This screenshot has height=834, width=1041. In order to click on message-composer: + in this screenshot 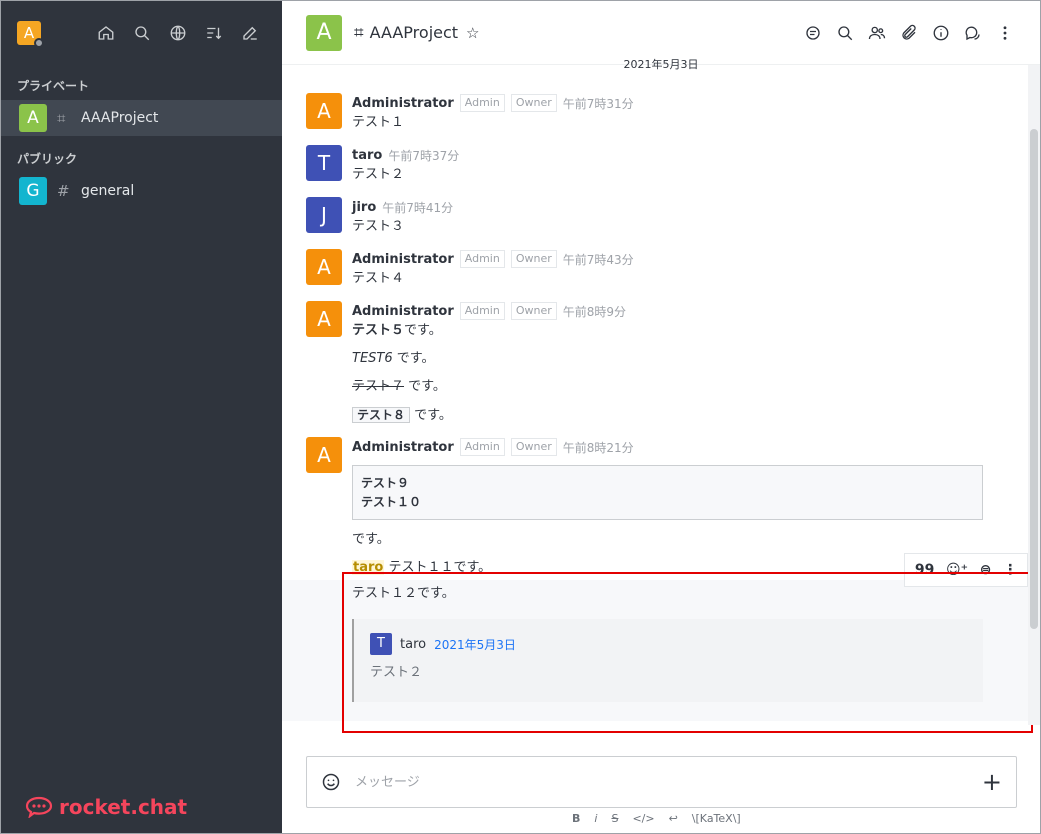, I will do `click(661, 782)`.